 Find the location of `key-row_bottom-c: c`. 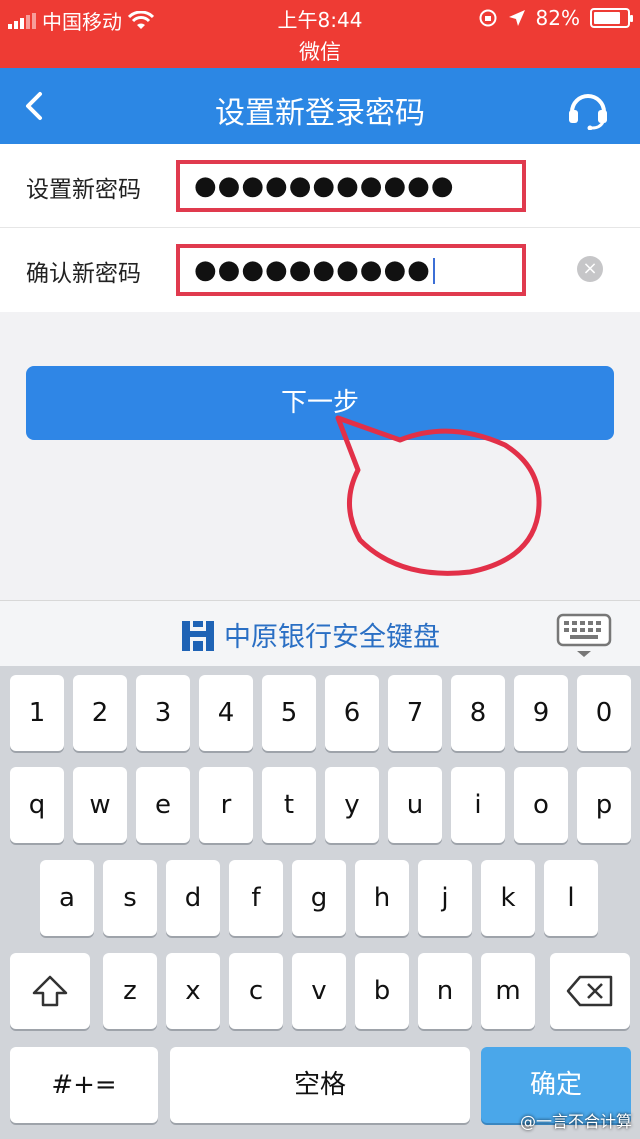

key-row_bottom-c: c is located at coordinates (256, 991).